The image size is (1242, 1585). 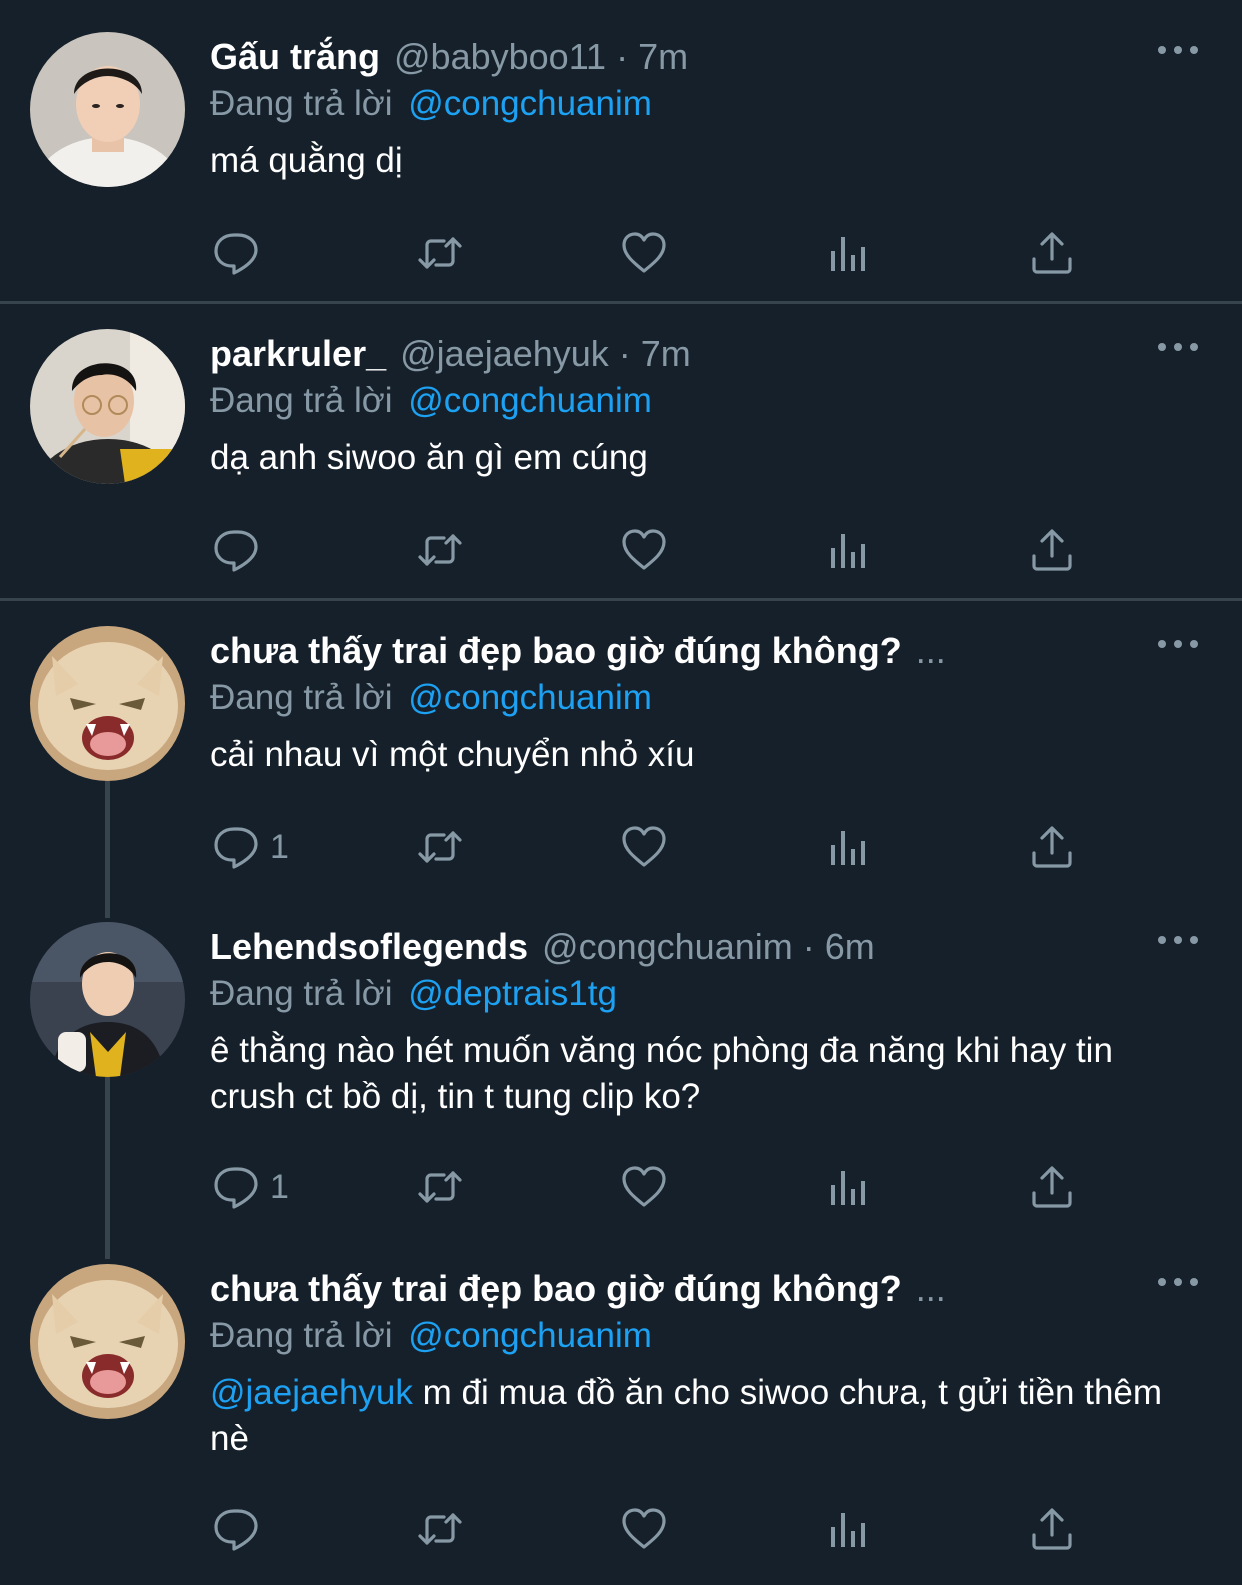 What do you see at coordinates (504, 354) in the screenshot?
I see `user-handle: @jaejaehyuk` at bounding box center [504, 354].